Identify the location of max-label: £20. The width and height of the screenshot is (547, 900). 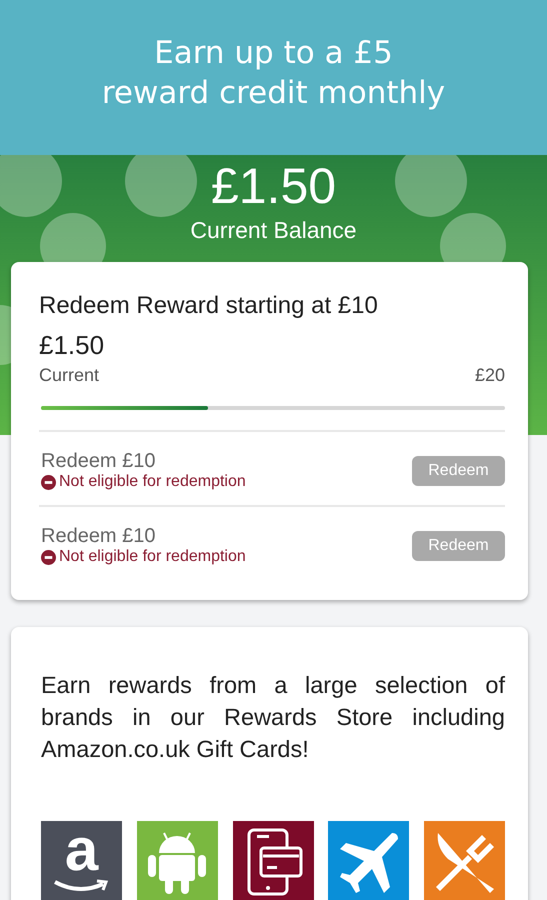
(489, 375).